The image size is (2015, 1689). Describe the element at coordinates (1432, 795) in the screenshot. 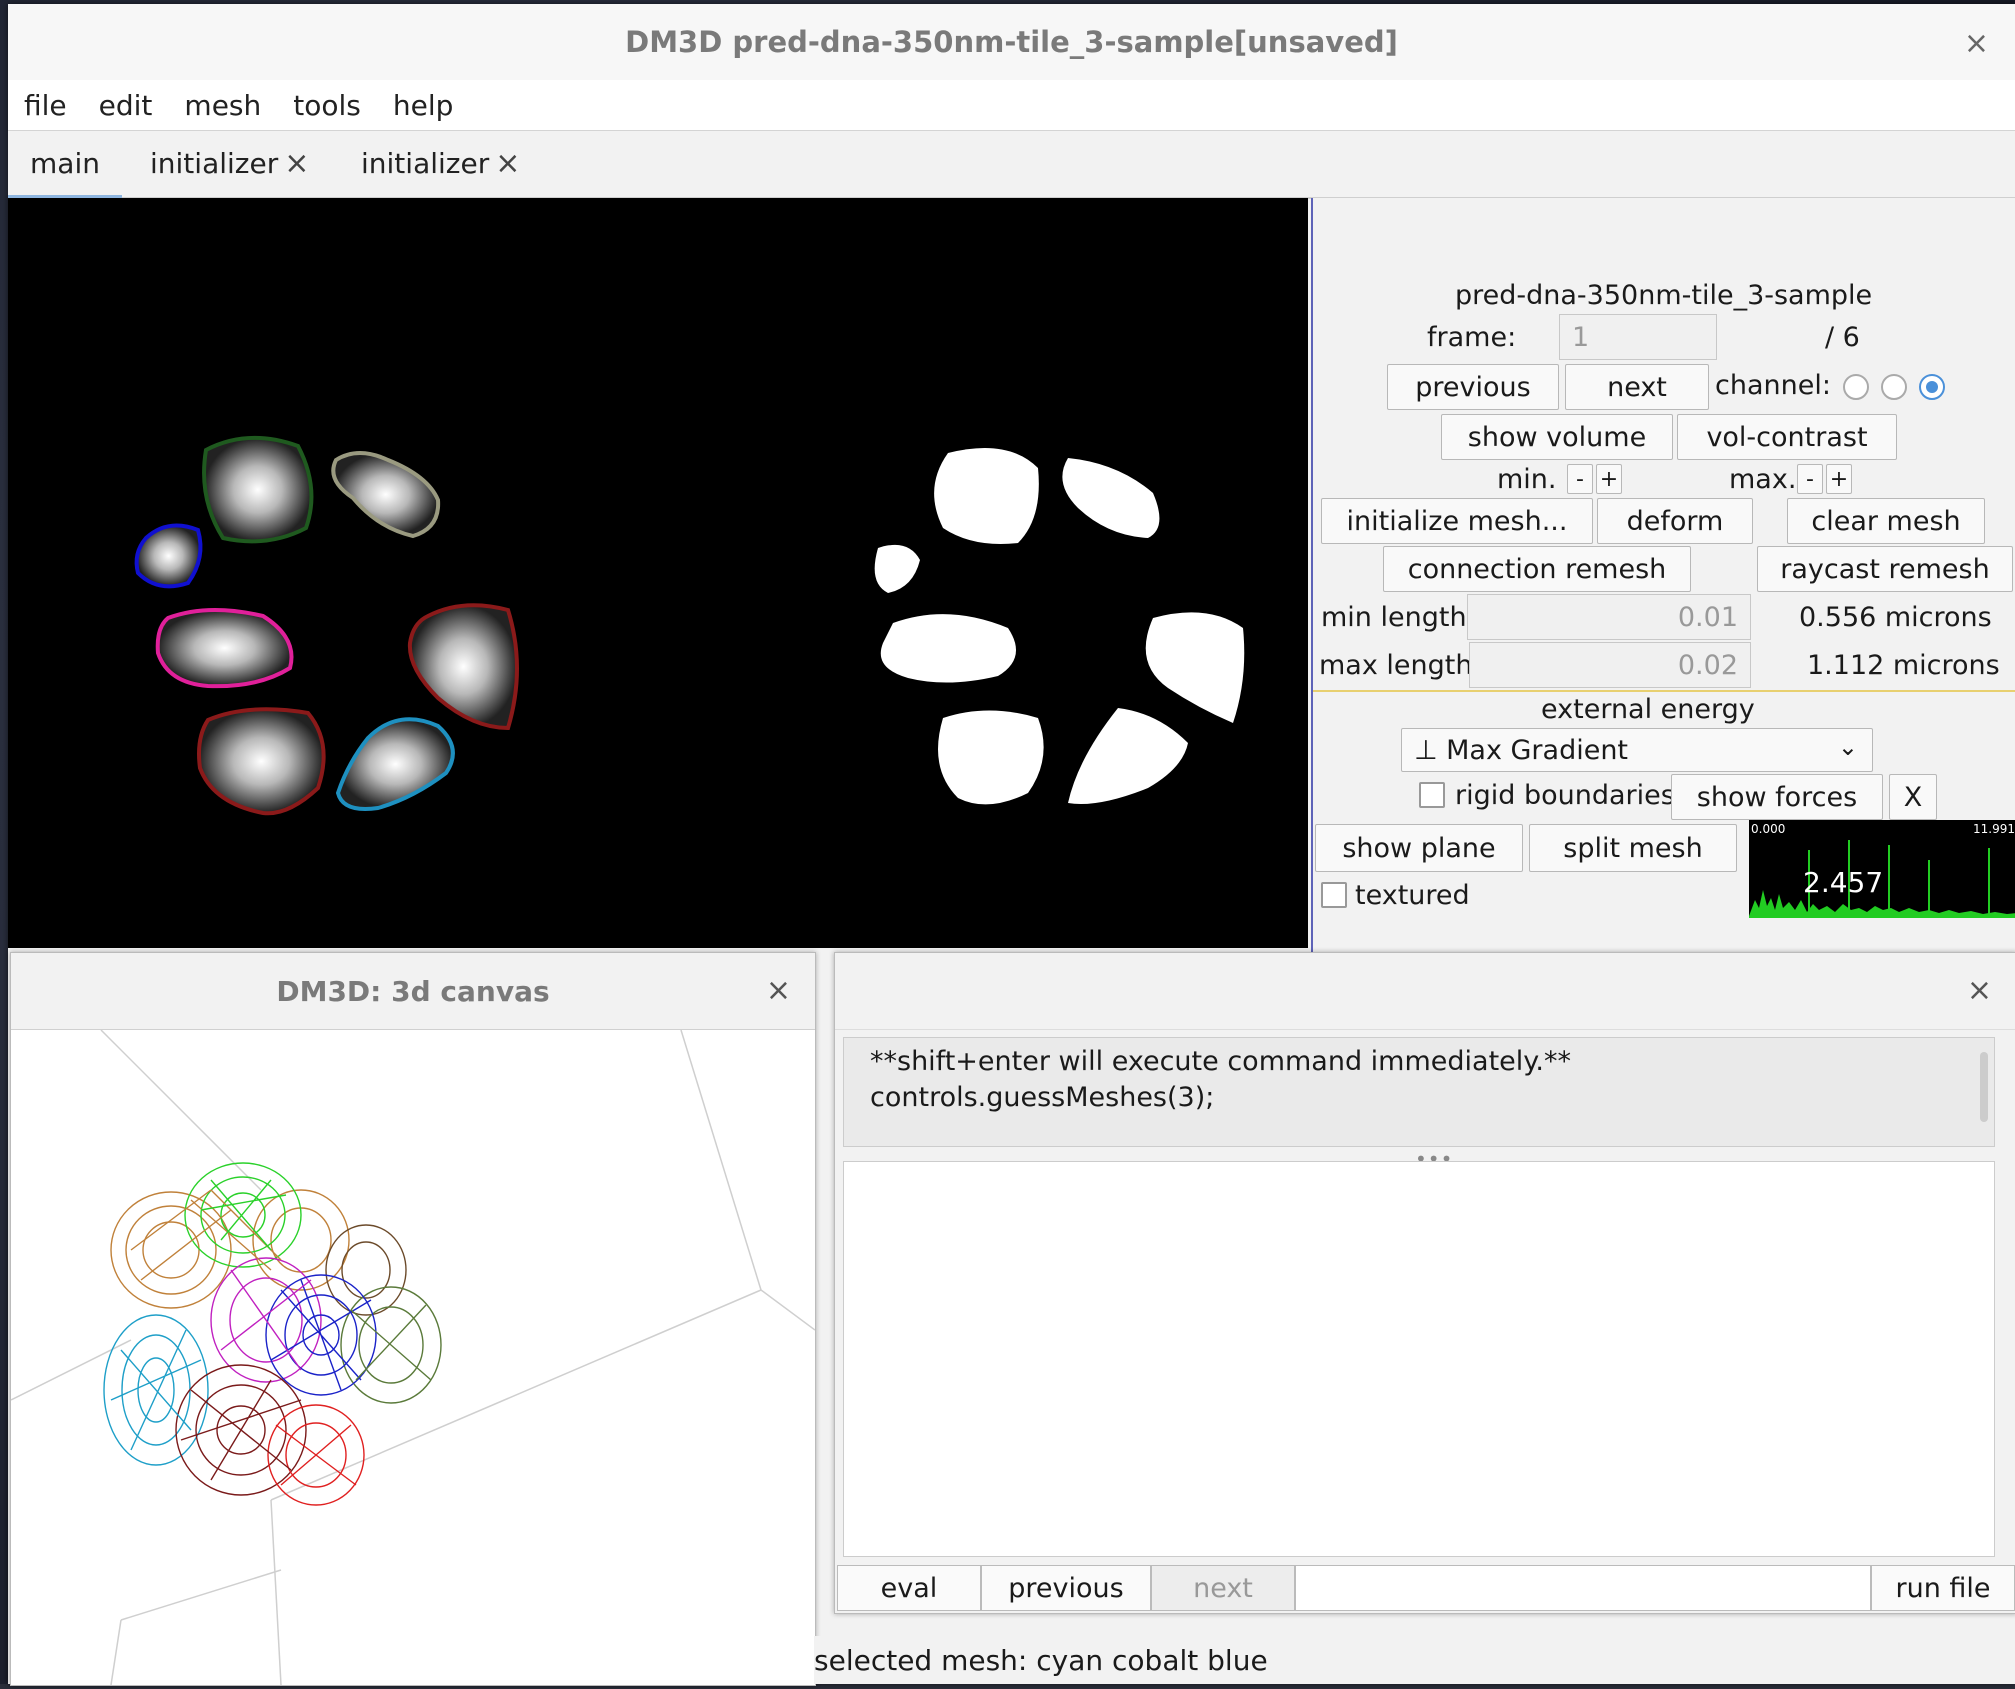

I see `rigid-boundaries-checkbox` at that location.